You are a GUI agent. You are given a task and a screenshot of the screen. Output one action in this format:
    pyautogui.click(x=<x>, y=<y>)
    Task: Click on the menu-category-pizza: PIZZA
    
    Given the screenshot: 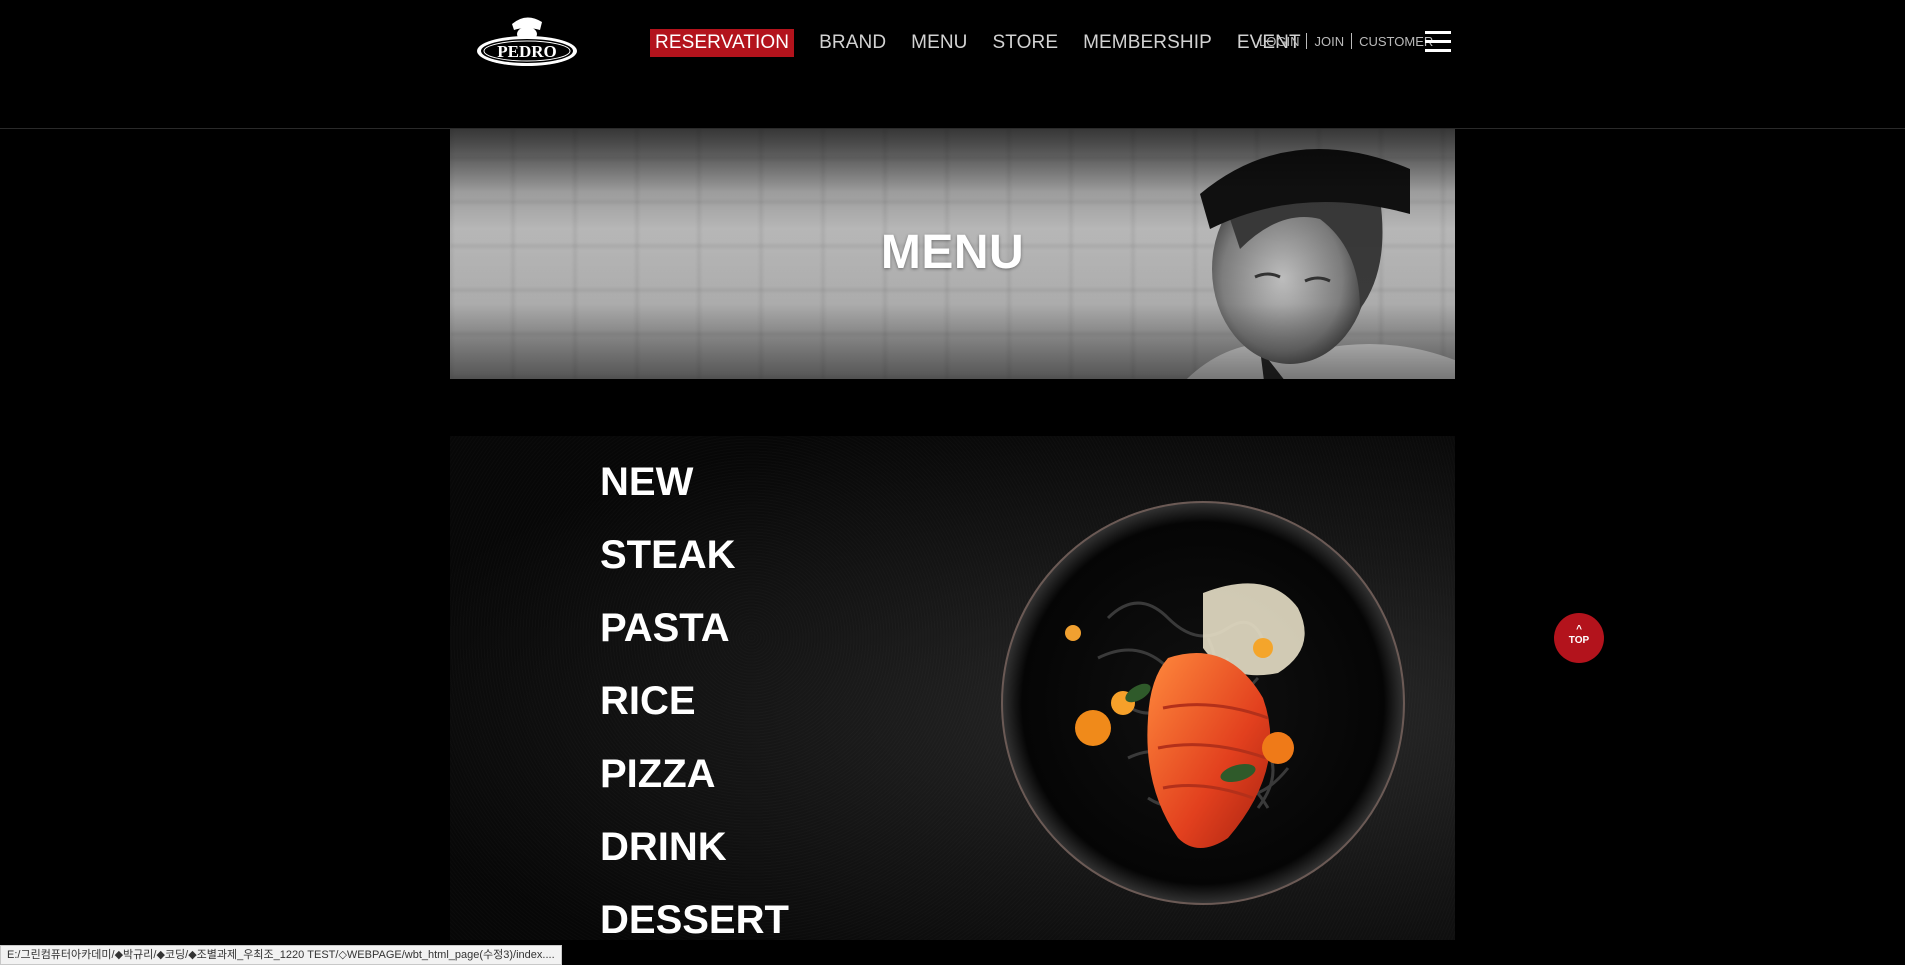 What is the action you would take?
    pyautogui.click(x=694, y=774)
    